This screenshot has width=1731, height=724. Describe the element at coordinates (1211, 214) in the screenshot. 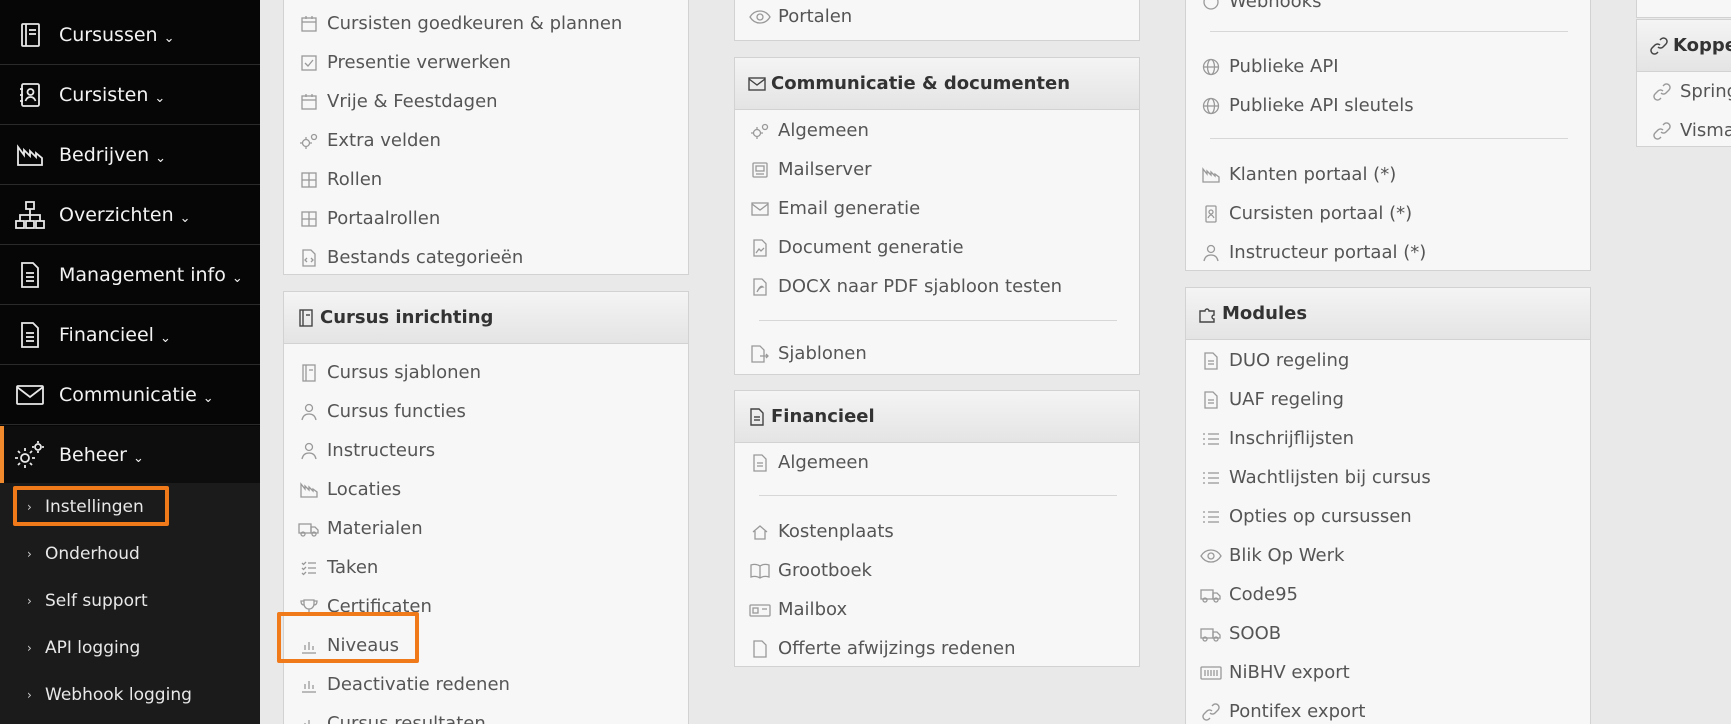

I see `contact-card-icon` at that location.